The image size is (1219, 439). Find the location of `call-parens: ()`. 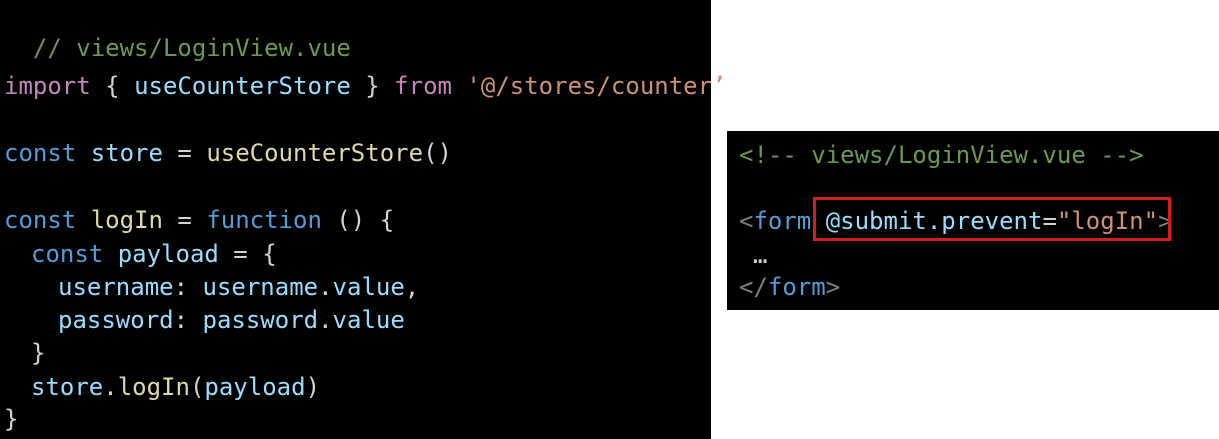

call-parens: () is located at coordinates (437, 153).